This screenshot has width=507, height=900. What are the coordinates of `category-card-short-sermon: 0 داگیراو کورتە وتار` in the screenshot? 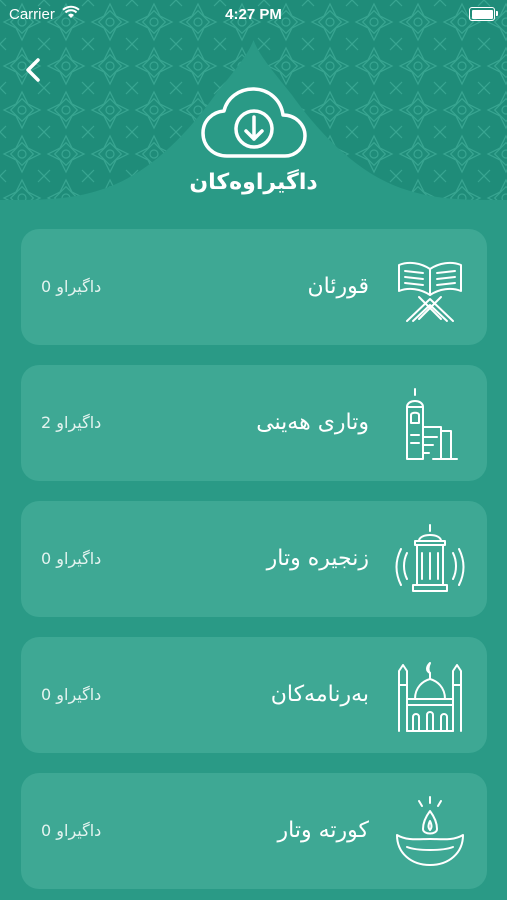 It's located at (254, 831).